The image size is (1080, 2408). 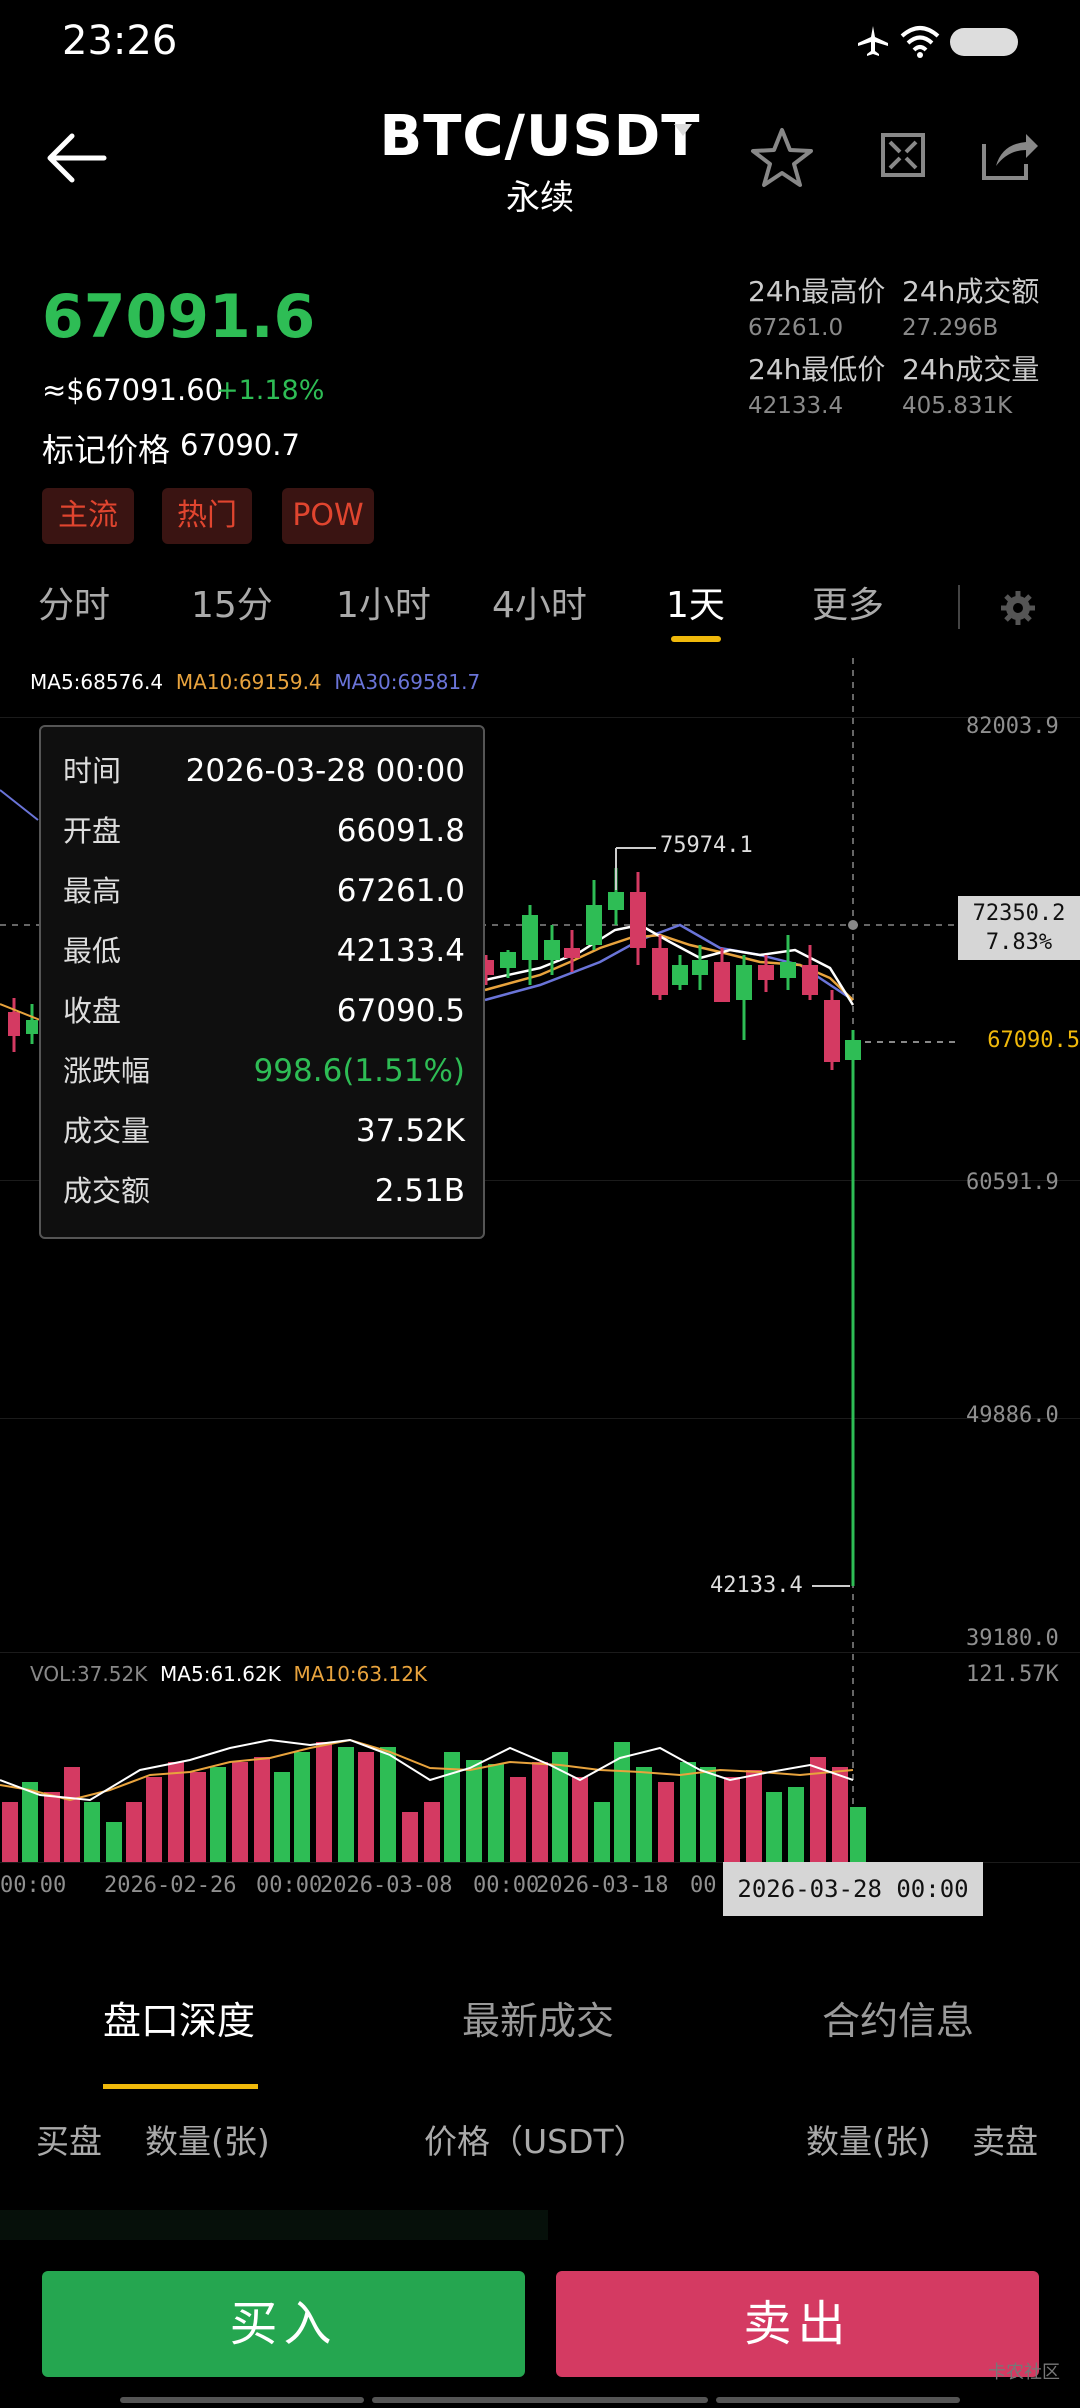 I want to click on tooltip-value: 998.6(1.51%), so click(x=359, y=1071).